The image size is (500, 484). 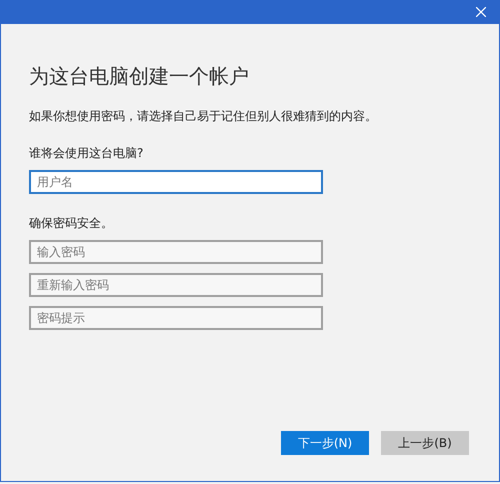 I want to click on section-label: 确保密码安全。, so click(x=71, y=223).